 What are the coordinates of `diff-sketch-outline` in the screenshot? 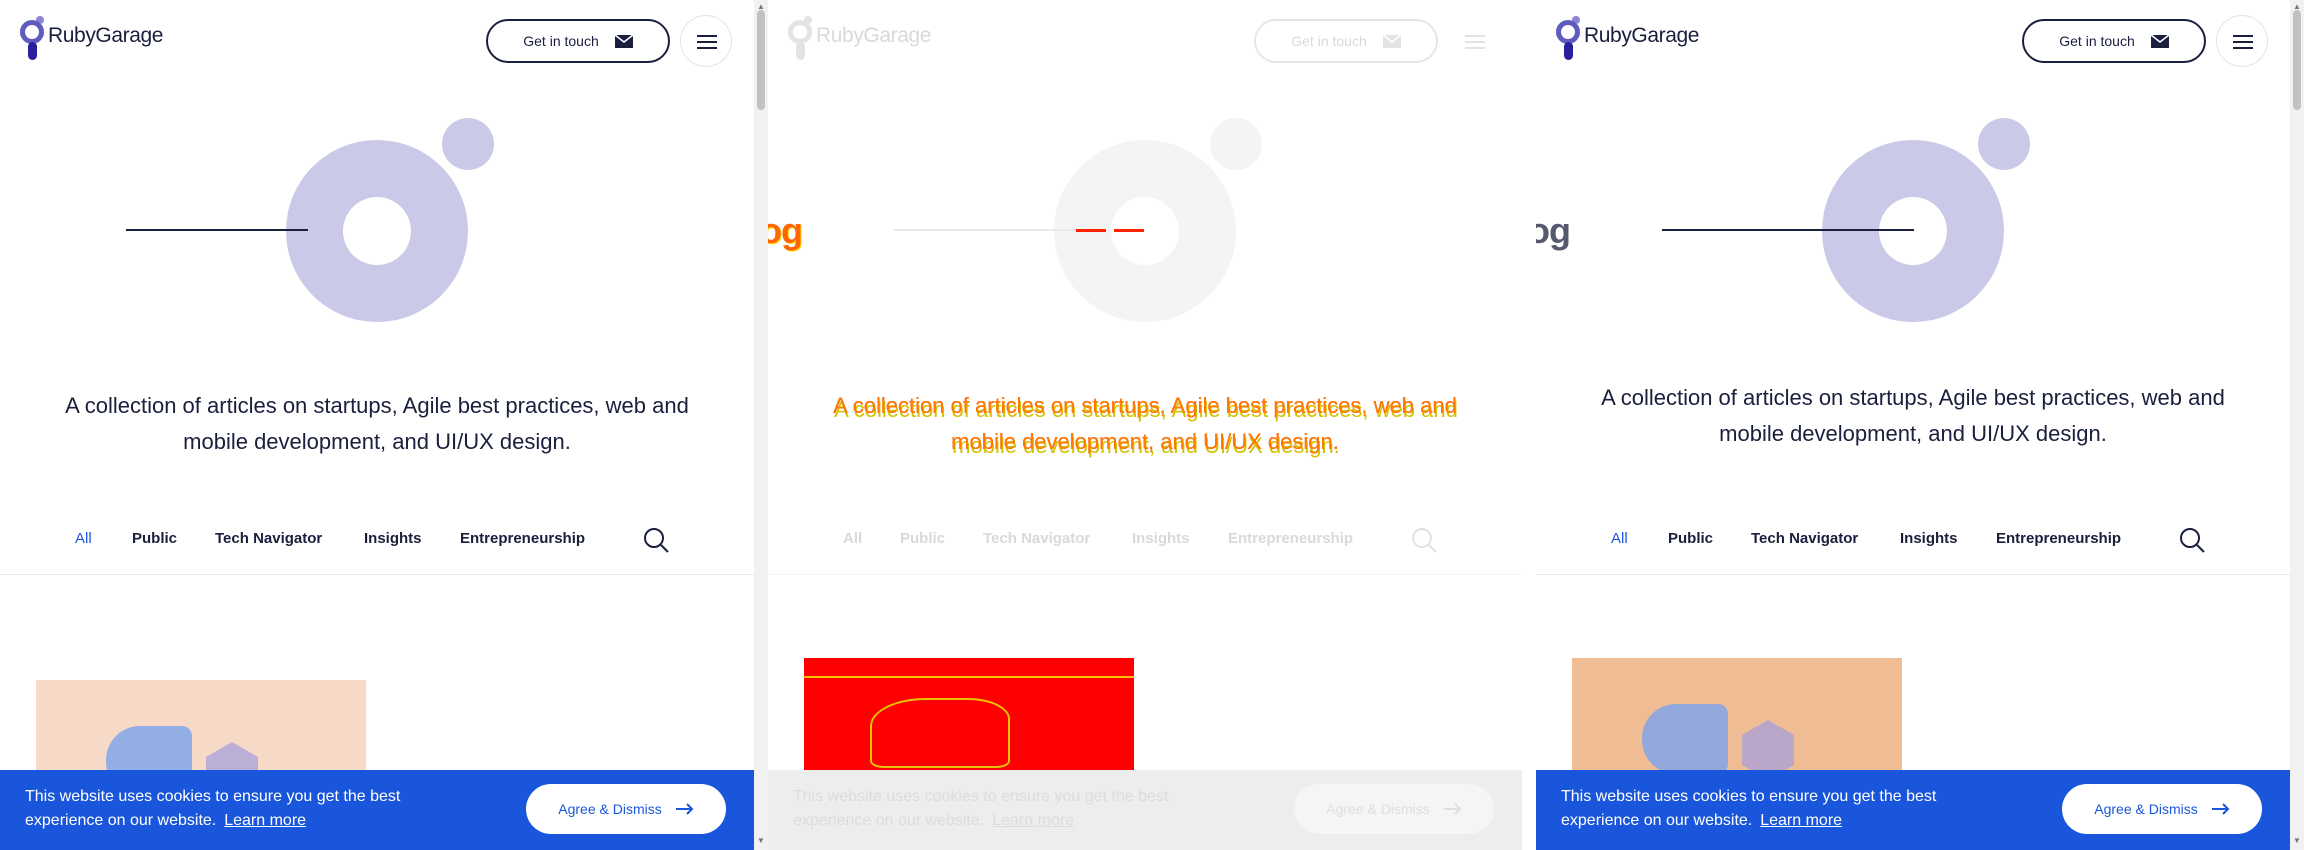 It's located at (940, 733).